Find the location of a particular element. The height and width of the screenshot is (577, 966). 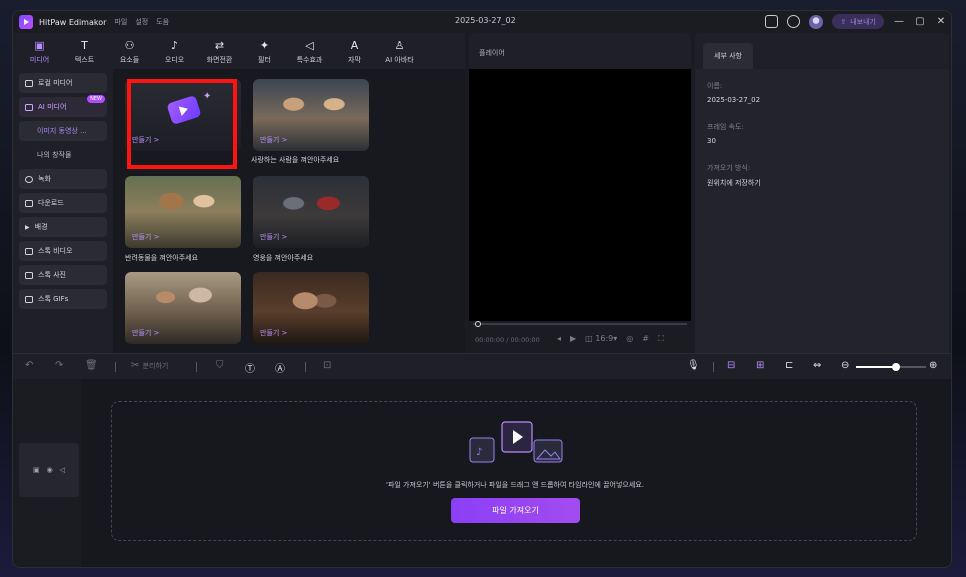

tab-label: 필터 is located at coordinates (264, 59).